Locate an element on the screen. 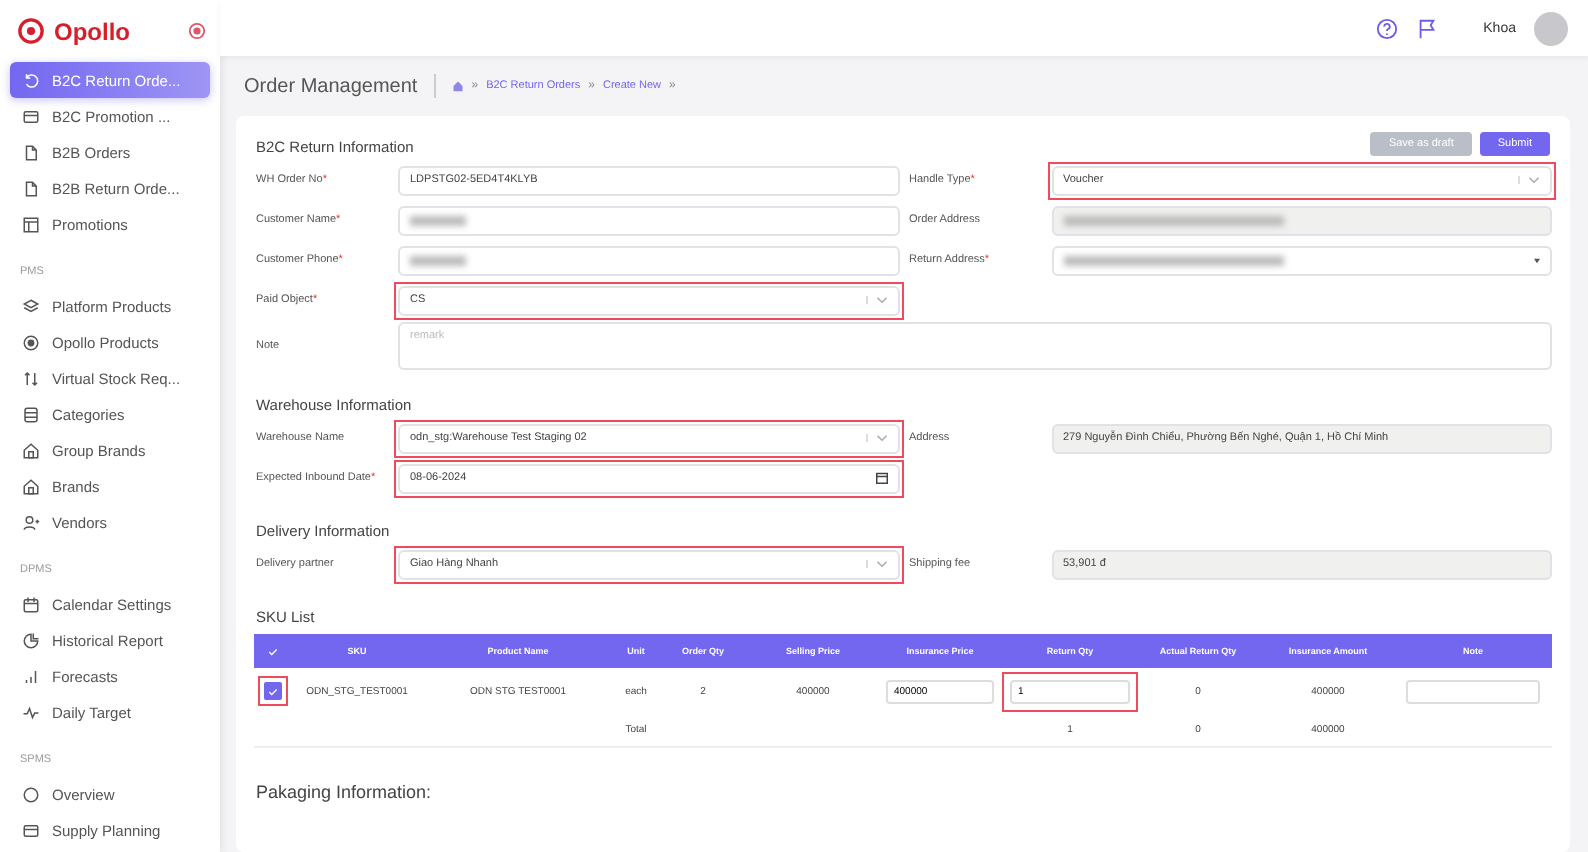  database-icon is located at coordinates (31, 414).